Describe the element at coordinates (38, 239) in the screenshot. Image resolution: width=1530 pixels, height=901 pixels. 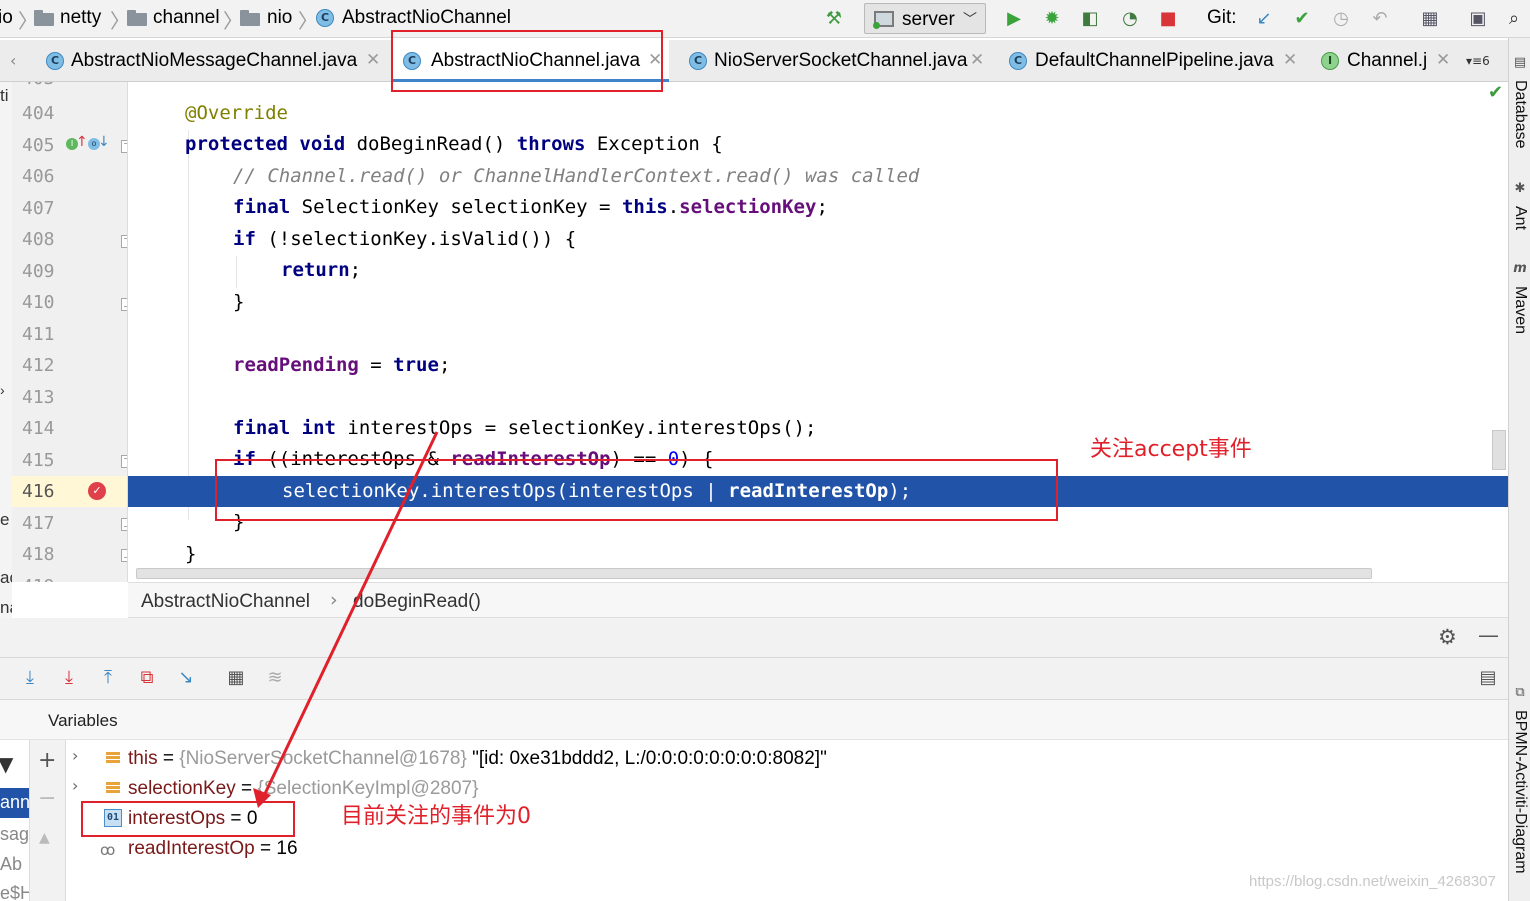
I see `line-number: 408` at that location.